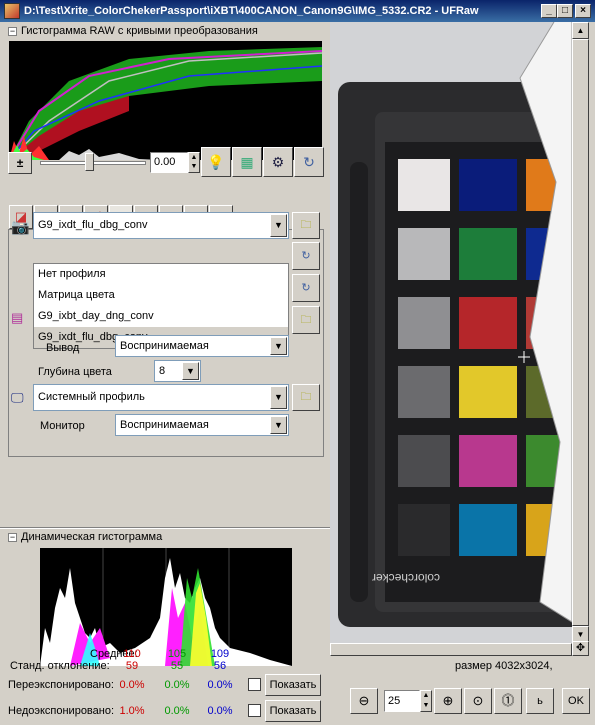 The width and height of the screenshot is (595, 725). I want to click on pan-icon: ✥, so click(580, 648).